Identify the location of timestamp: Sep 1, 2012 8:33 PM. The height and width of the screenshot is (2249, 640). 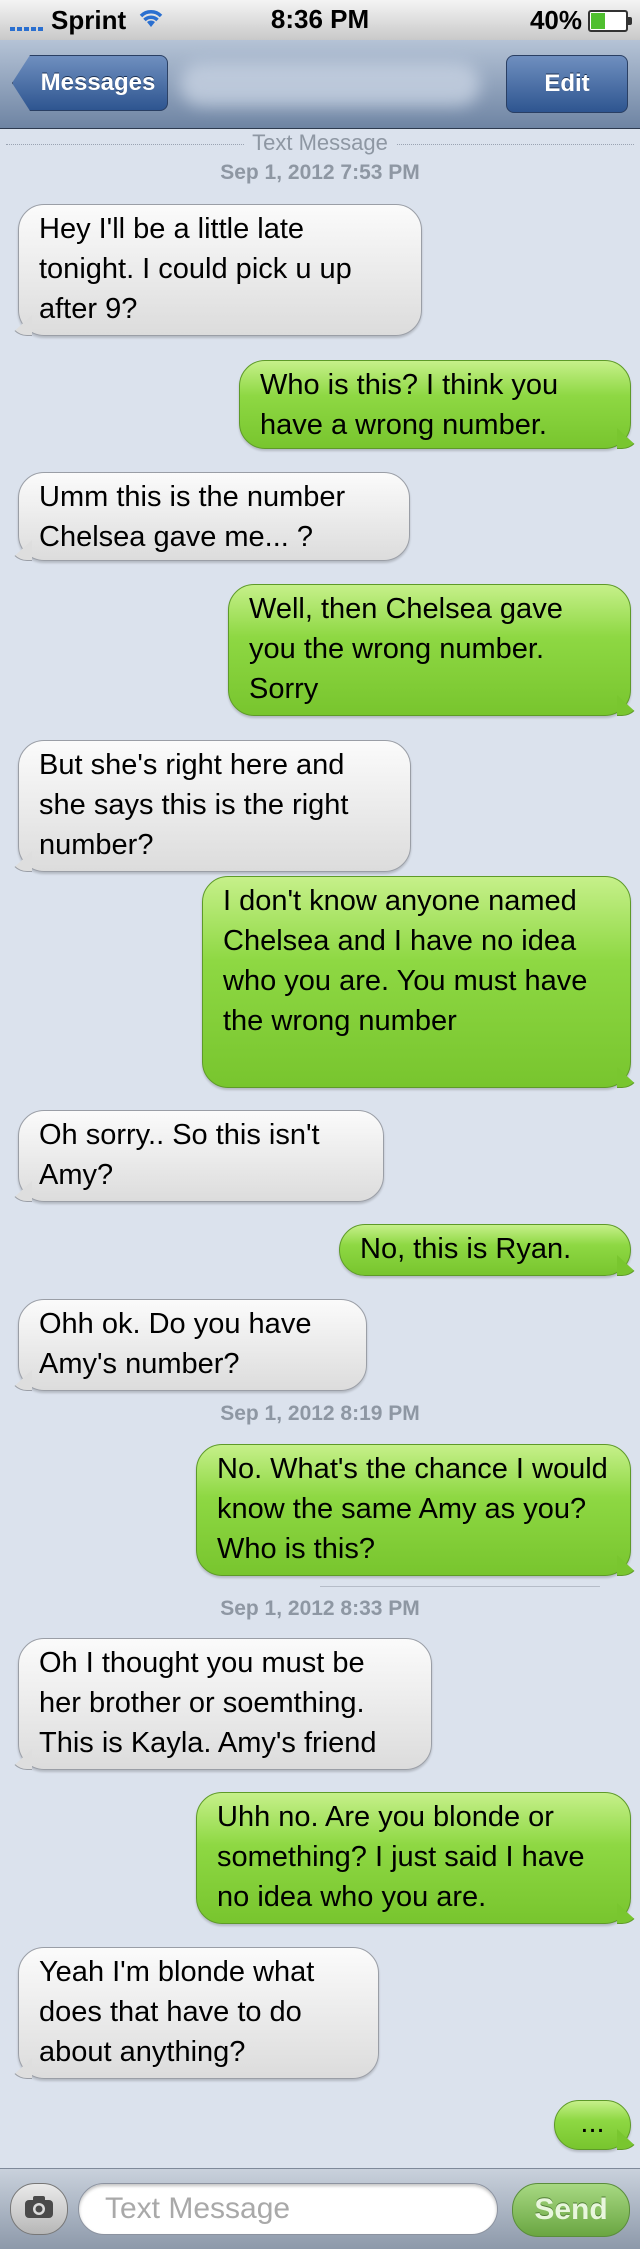
(320, 1608).